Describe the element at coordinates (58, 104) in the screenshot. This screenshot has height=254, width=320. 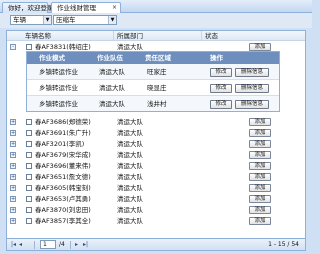
I see `work-mode: 乡镇转运作业` at that location.